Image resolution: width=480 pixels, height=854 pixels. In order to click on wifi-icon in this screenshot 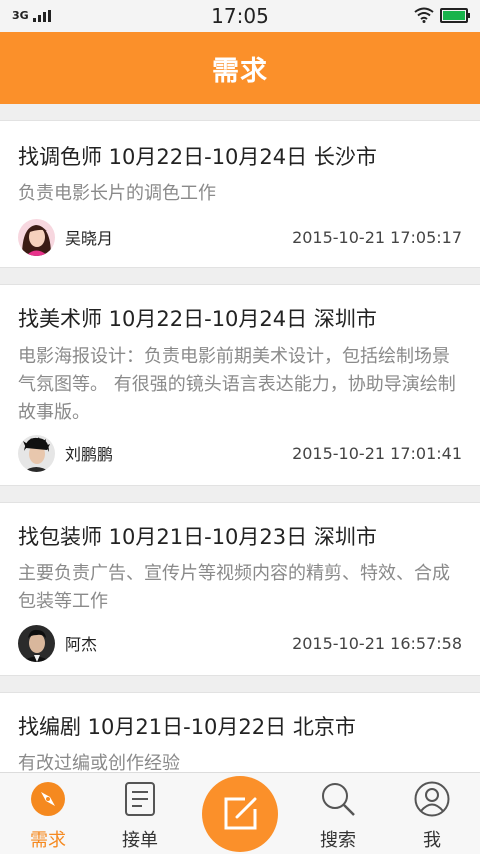, I will do `click(424, 15)`.